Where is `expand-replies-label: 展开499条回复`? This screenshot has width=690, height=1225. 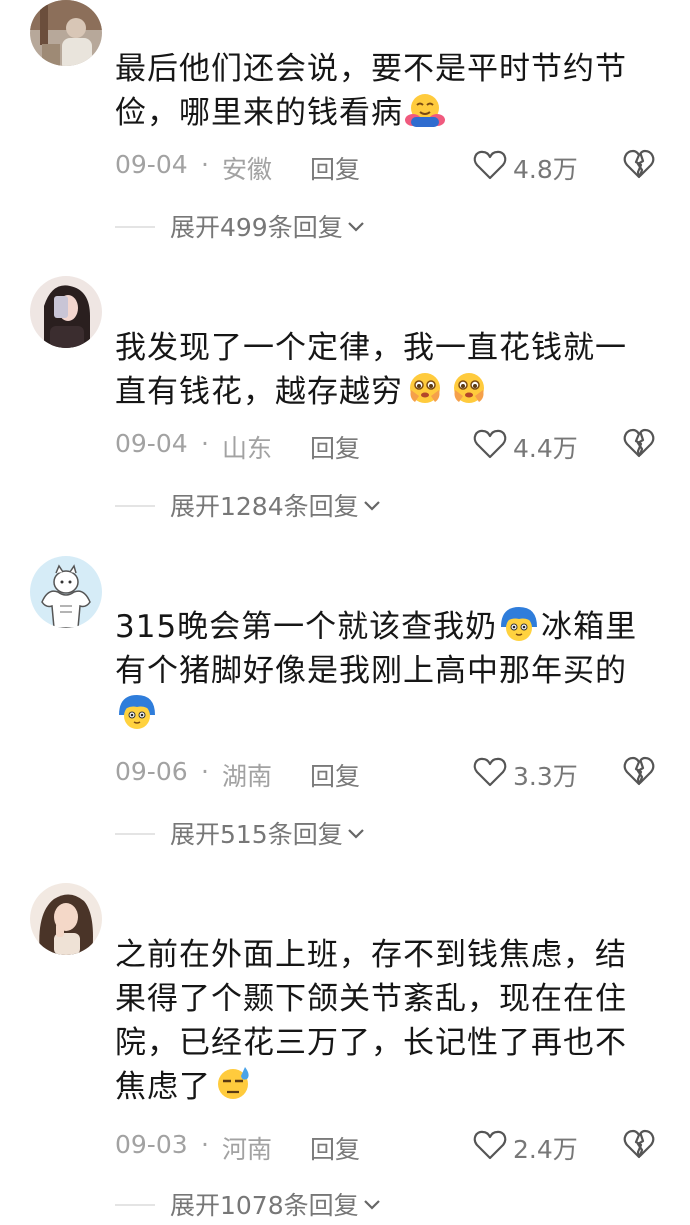 expand-replies-label: 展开499条回复 is located at coordinates (256, 227).